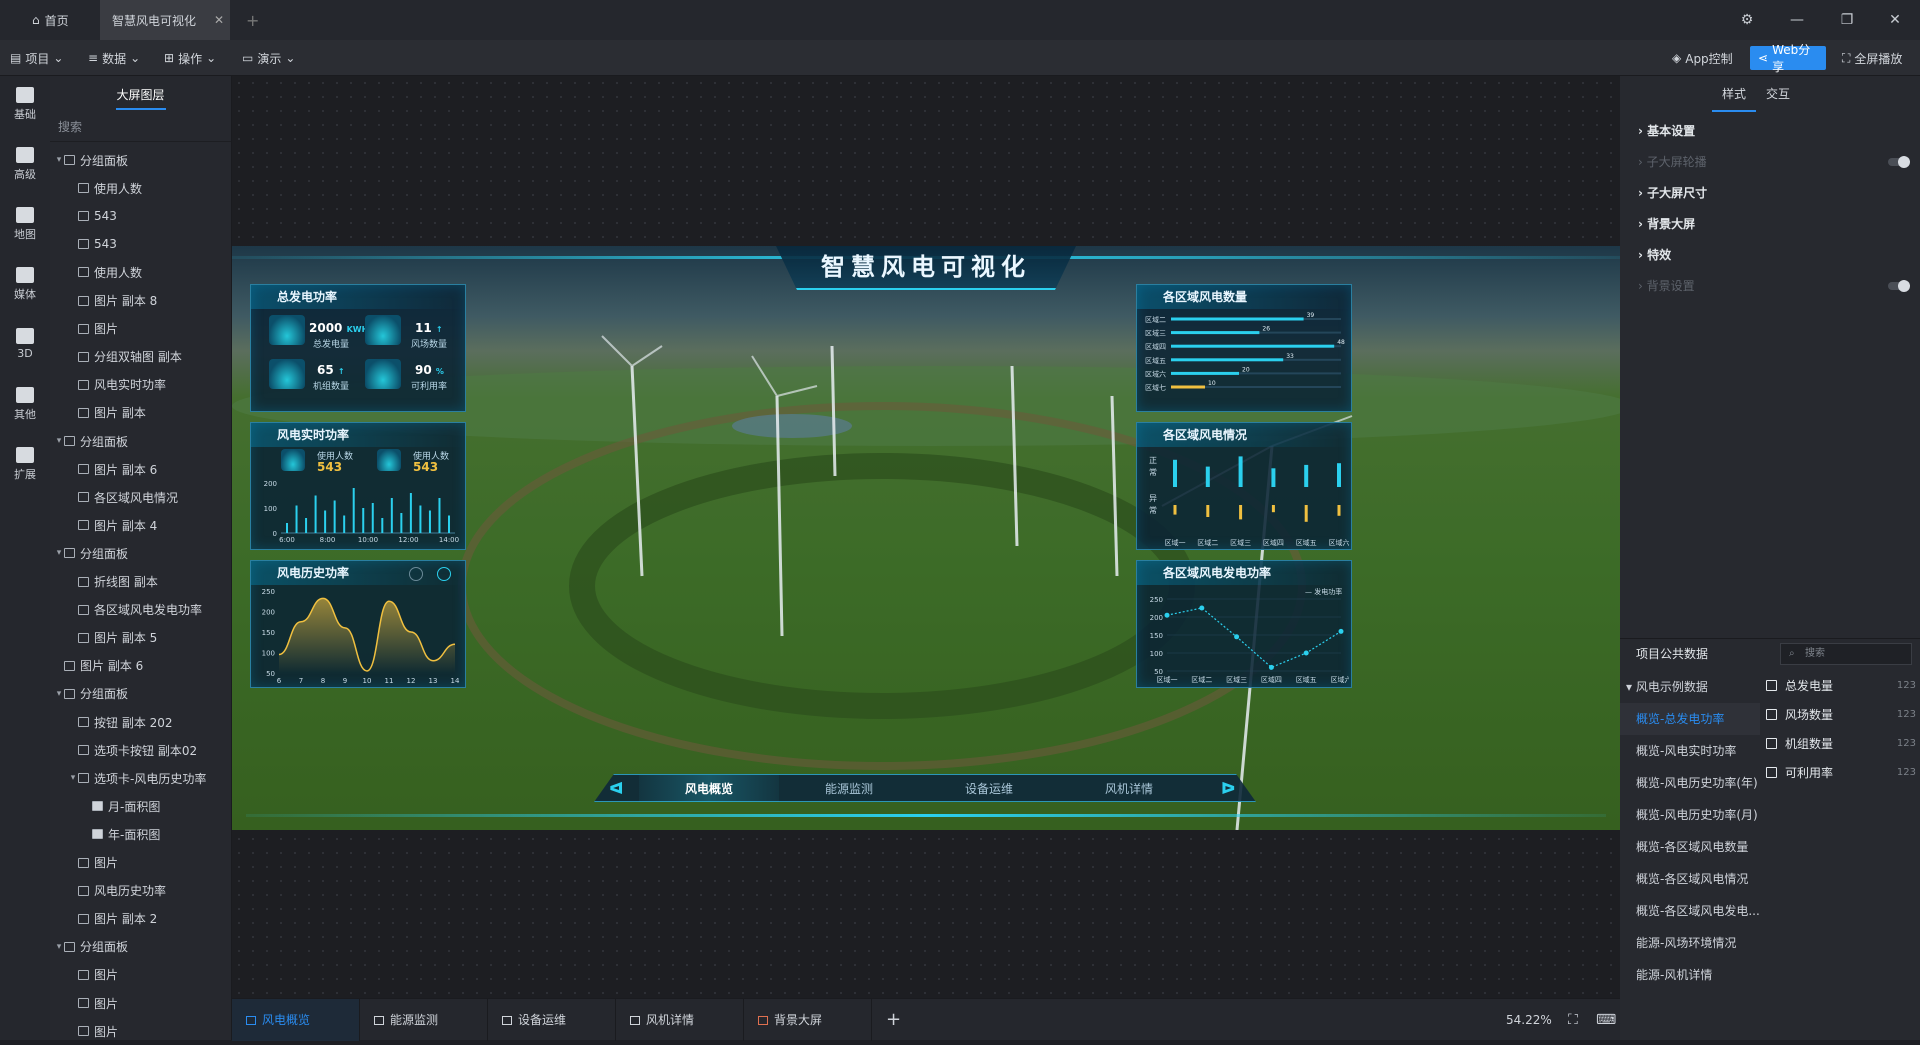 The width and height of the screenshot is (1920, 1045). Describe the element at coordinates (709, 788) in the screenshot. I see `nav-overview: 风电概览` at that location.